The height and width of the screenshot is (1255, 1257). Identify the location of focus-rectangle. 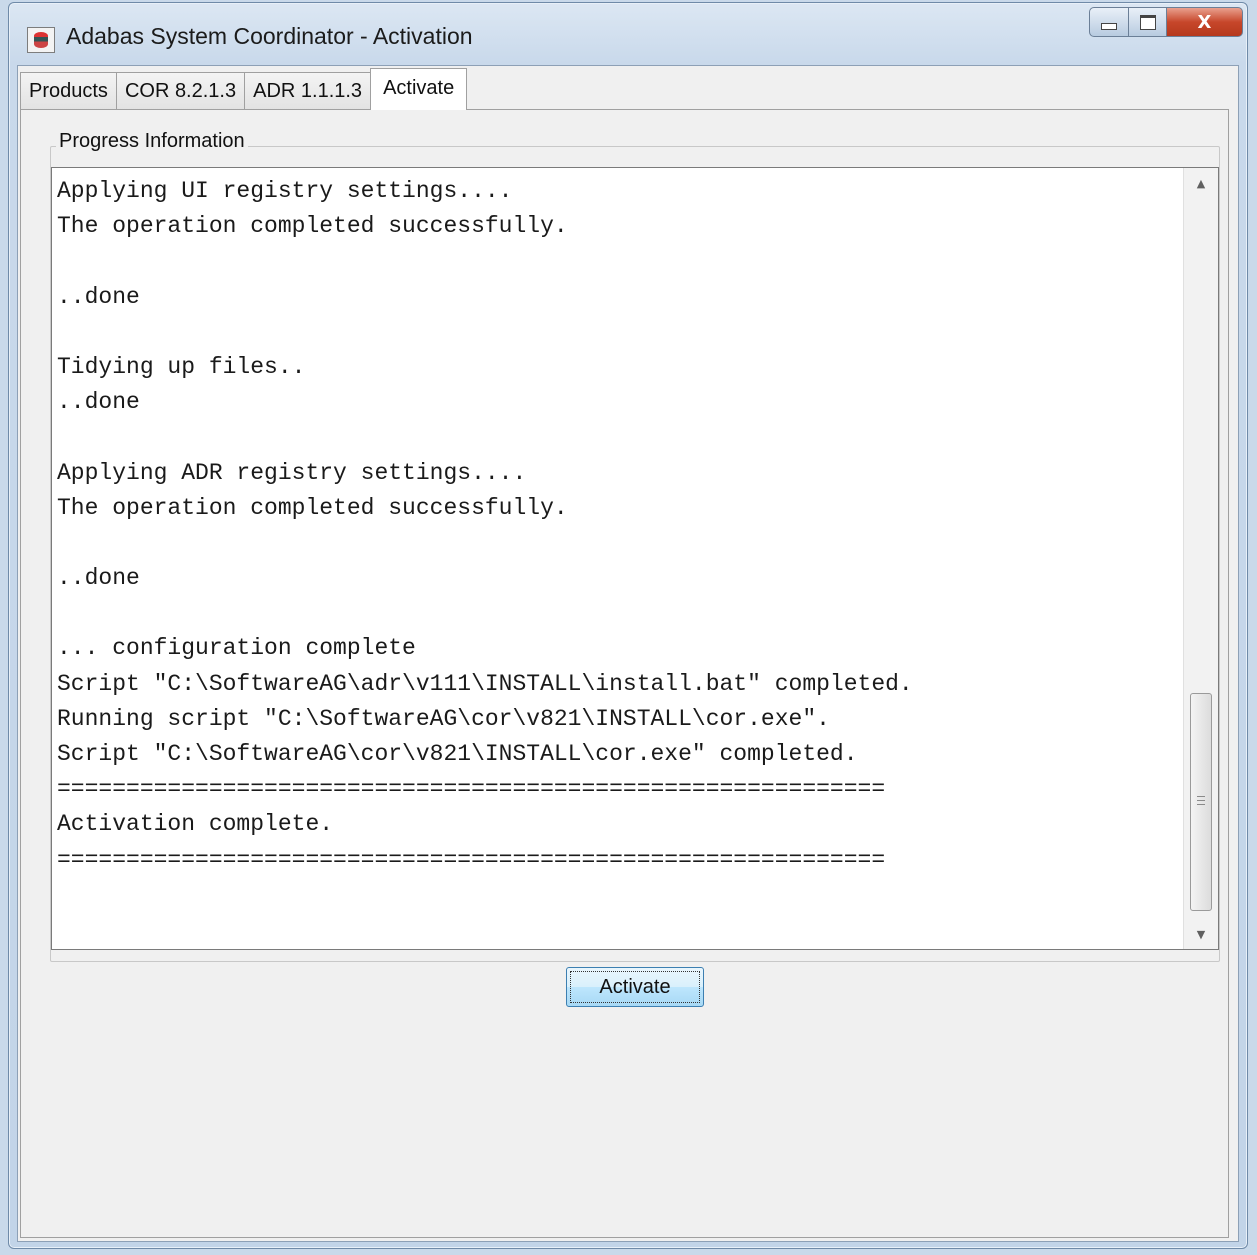
(635, 987).